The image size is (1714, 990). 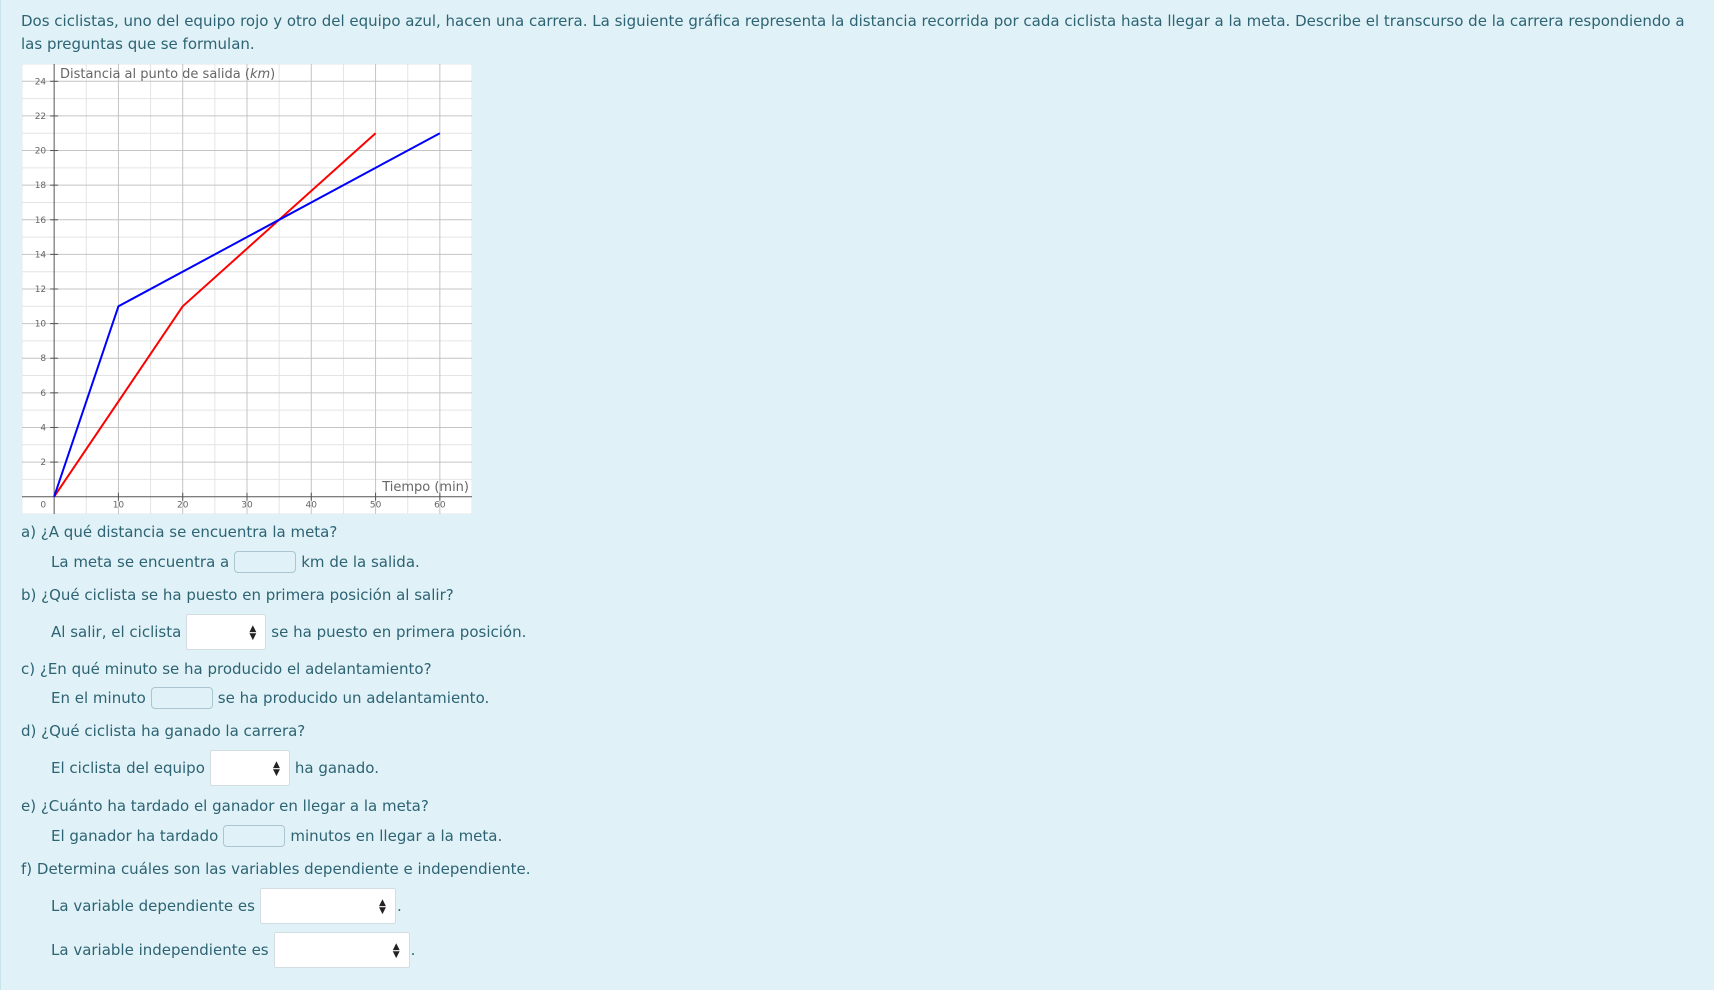 What do you see at coordinates (336, 768) in the screenshot?
I see `answer-d-suffix: ha ganado.` at bounding box center [336, 768].